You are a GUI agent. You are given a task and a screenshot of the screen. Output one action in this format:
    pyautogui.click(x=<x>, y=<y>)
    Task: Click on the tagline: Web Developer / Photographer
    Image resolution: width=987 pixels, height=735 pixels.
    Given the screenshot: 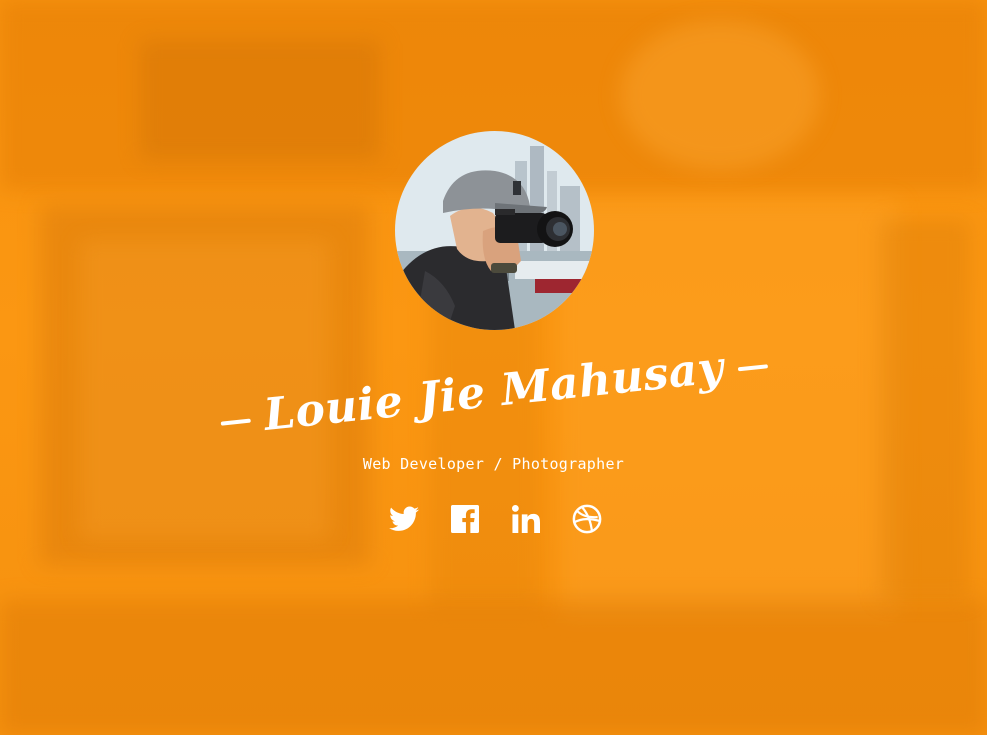 What is the action you would take?
    pyautogui.click(x=493, y=464)
    